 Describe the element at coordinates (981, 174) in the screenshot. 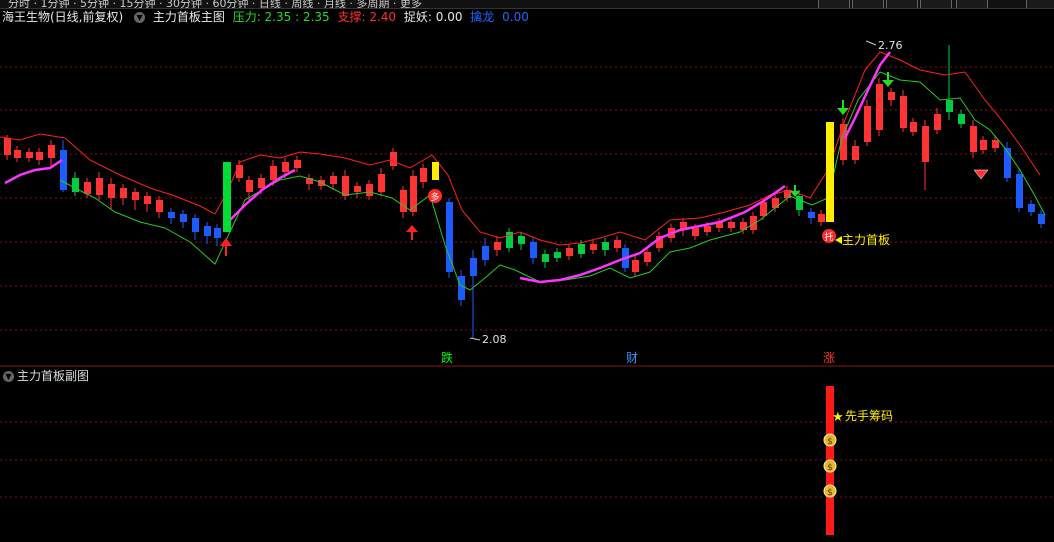

I see `gem-icon` at that location.